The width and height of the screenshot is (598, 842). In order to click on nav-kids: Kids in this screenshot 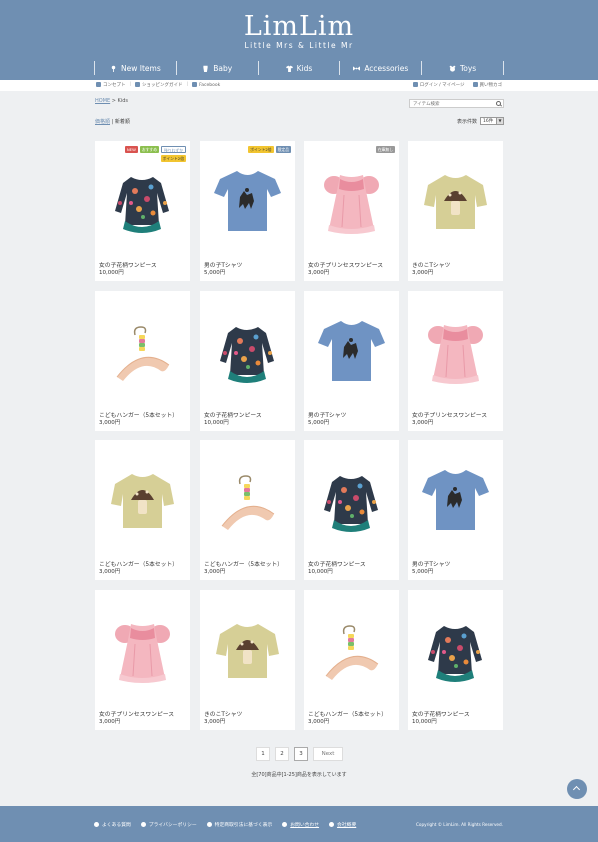, I will do `click(298, 68)`.